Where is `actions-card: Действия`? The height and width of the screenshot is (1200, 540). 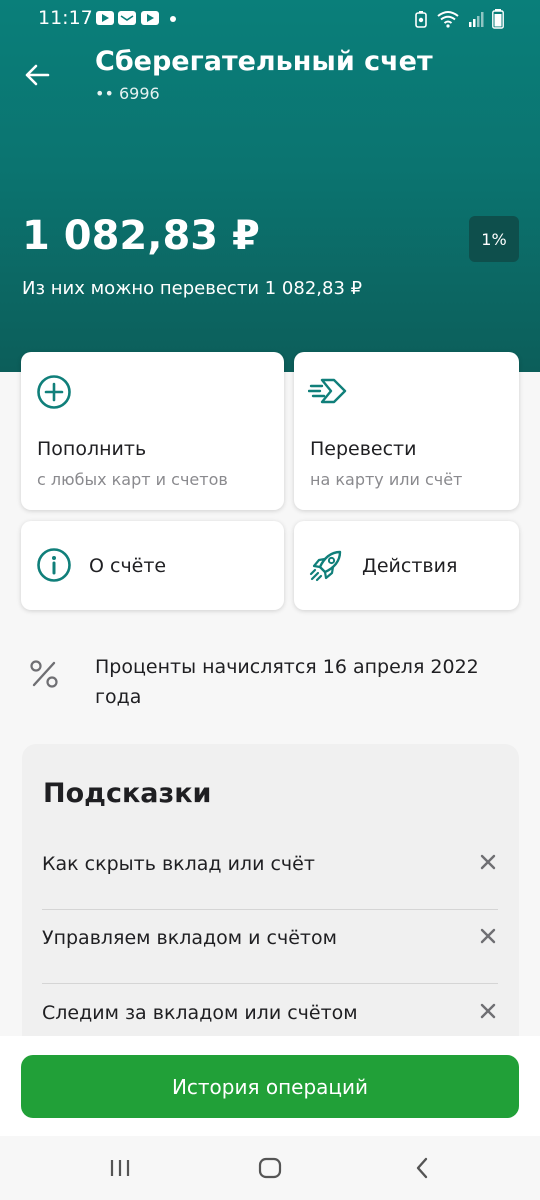 actions-card: Действия is located at coordinates (406, 565).